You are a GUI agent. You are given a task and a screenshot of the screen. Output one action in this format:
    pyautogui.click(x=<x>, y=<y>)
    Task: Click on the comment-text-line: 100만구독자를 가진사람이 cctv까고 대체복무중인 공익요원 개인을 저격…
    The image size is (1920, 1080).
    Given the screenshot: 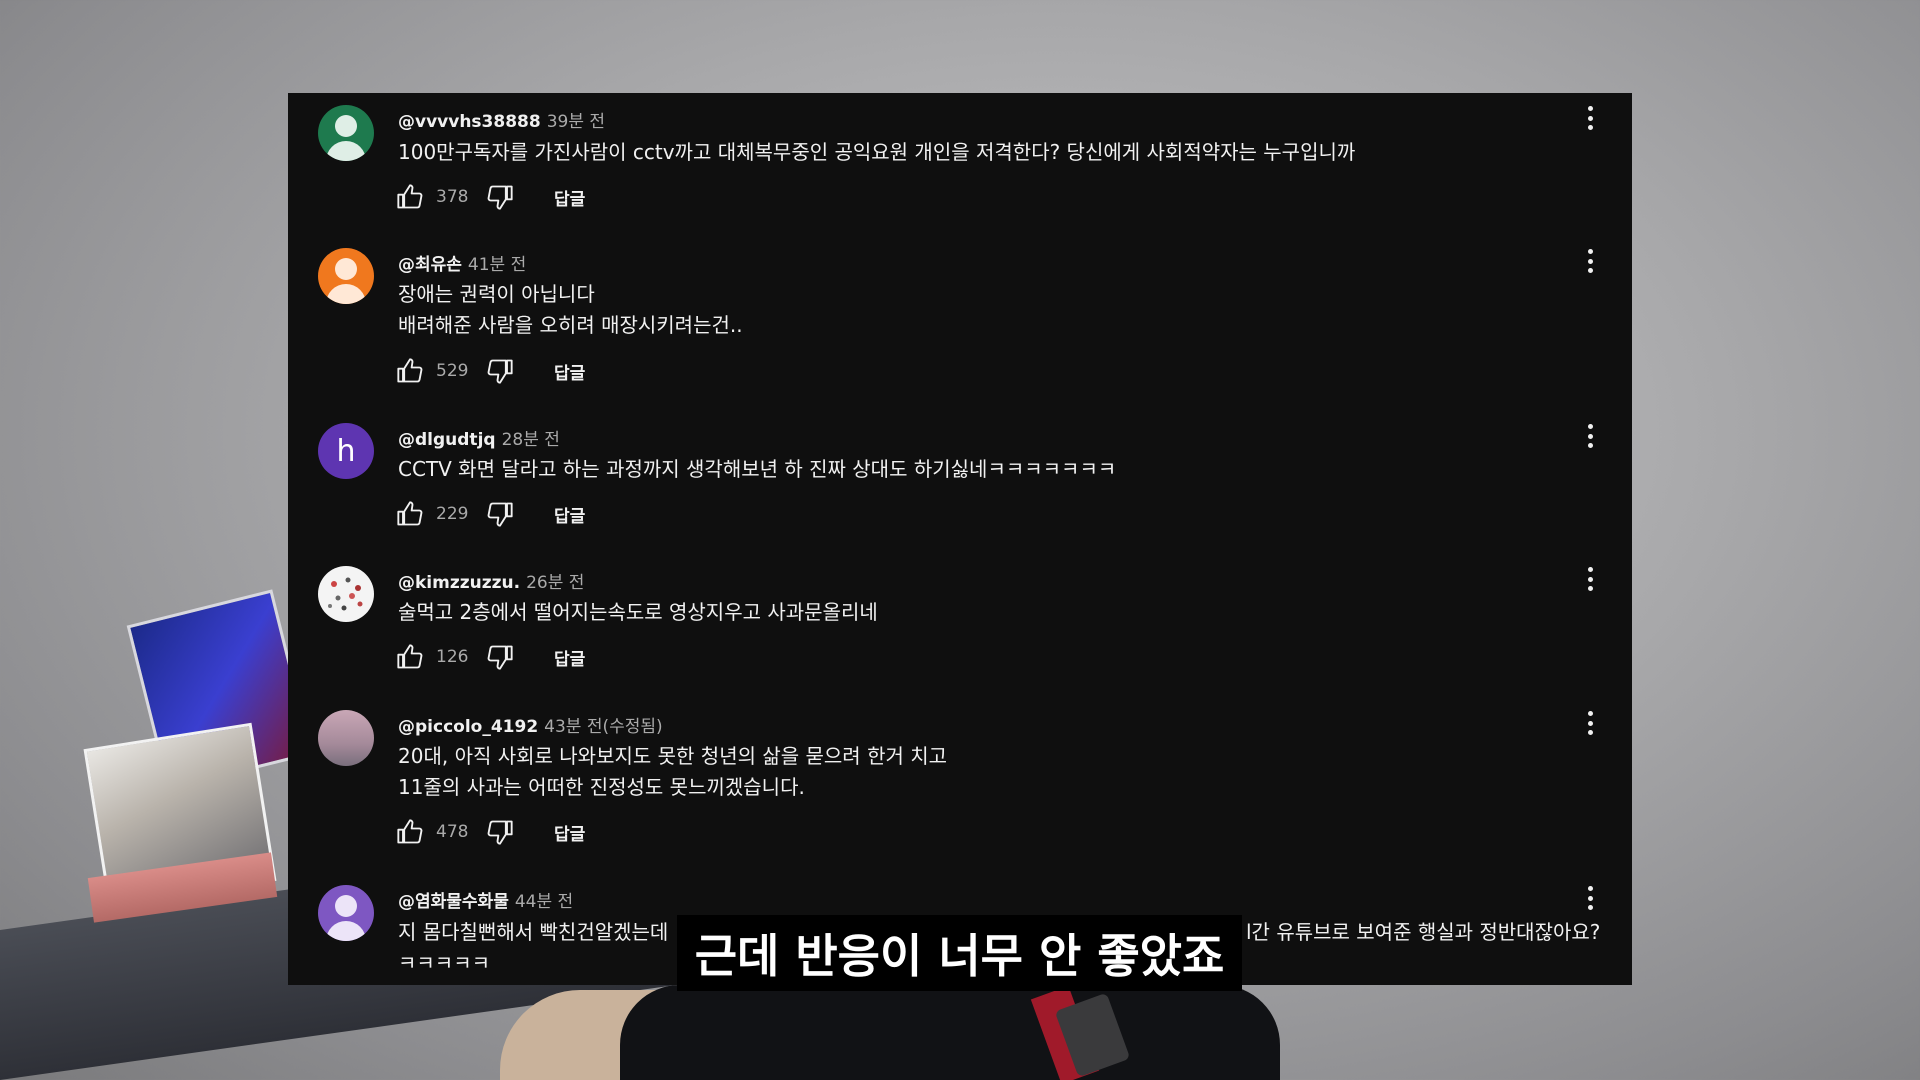 What is the action you would take?
    pyautogui.click(x=877, y=152)
    